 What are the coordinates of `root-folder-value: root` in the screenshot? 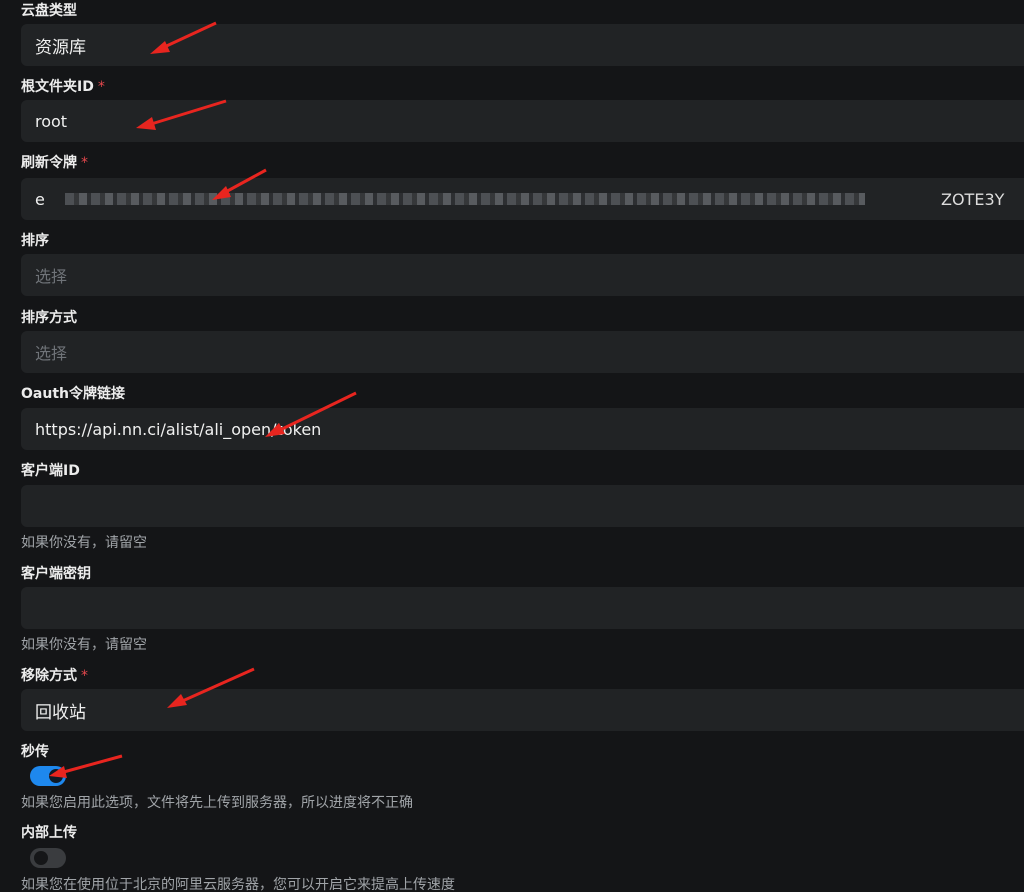 It's located at (51, 121).